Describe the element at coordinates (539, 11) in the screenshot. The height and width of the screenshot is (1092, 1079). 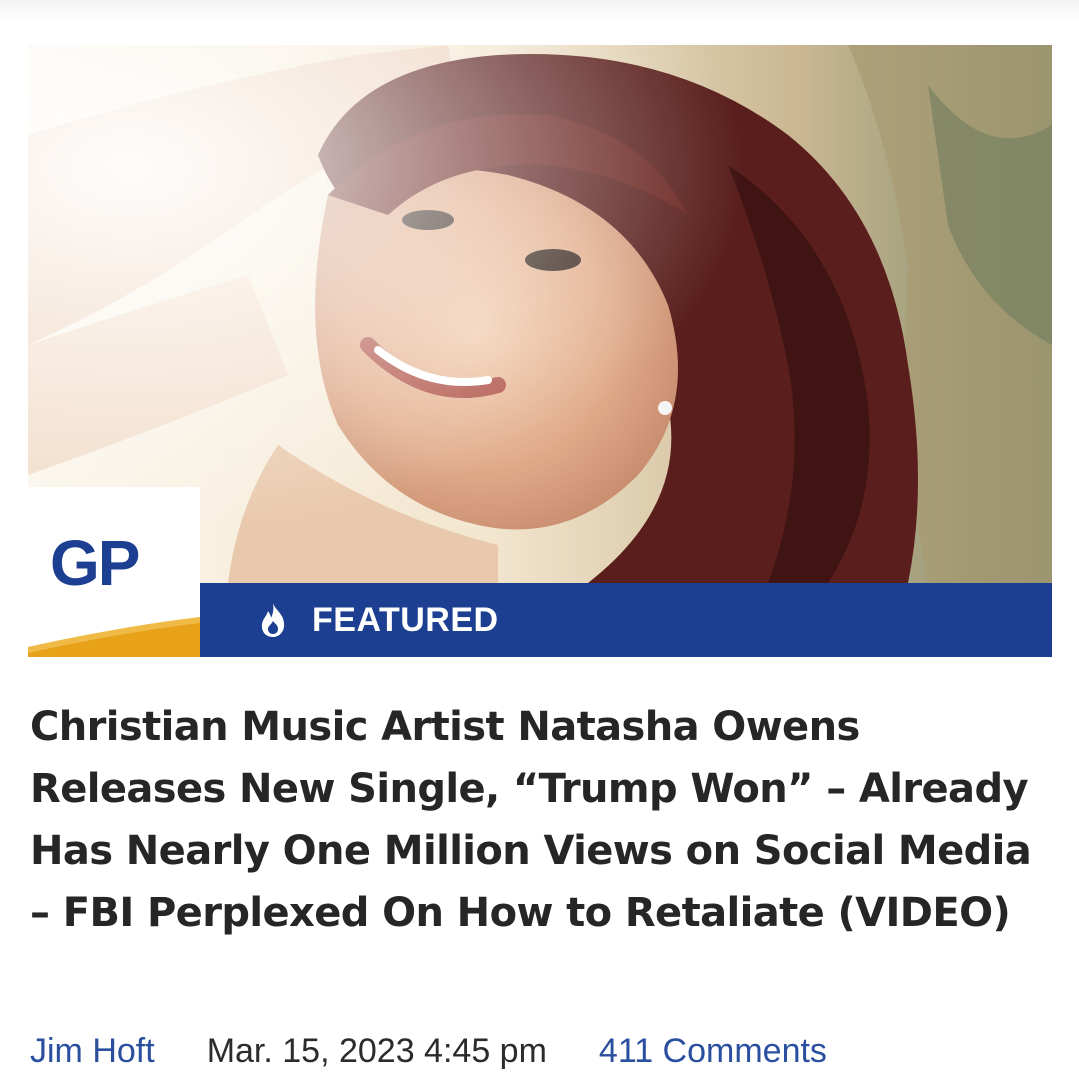
I see `top-strip` at that location.